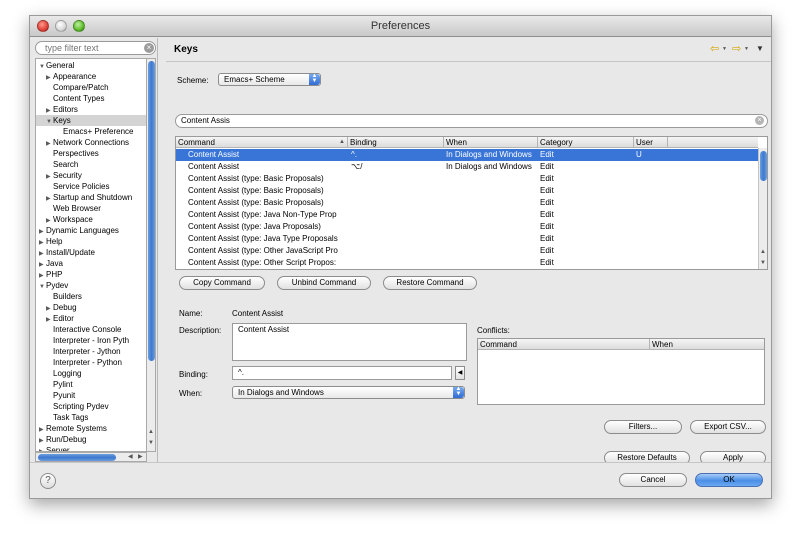 The height and width of the screenshot is (538, 800). I want to click on unbind-command-button: Unbind Command, so click(324, 283).